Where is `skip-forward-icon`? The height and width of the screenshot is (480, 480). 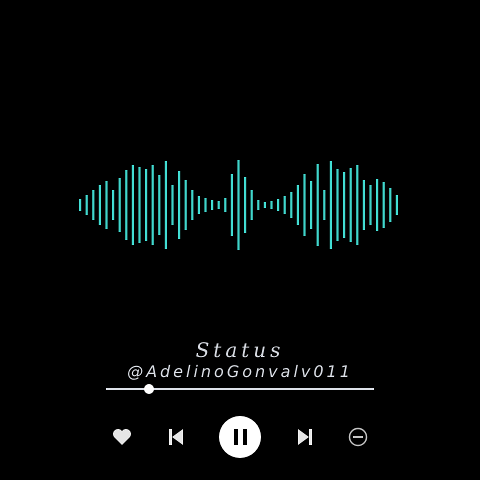
skip-forward-icon is located at coordinates (304, 437).